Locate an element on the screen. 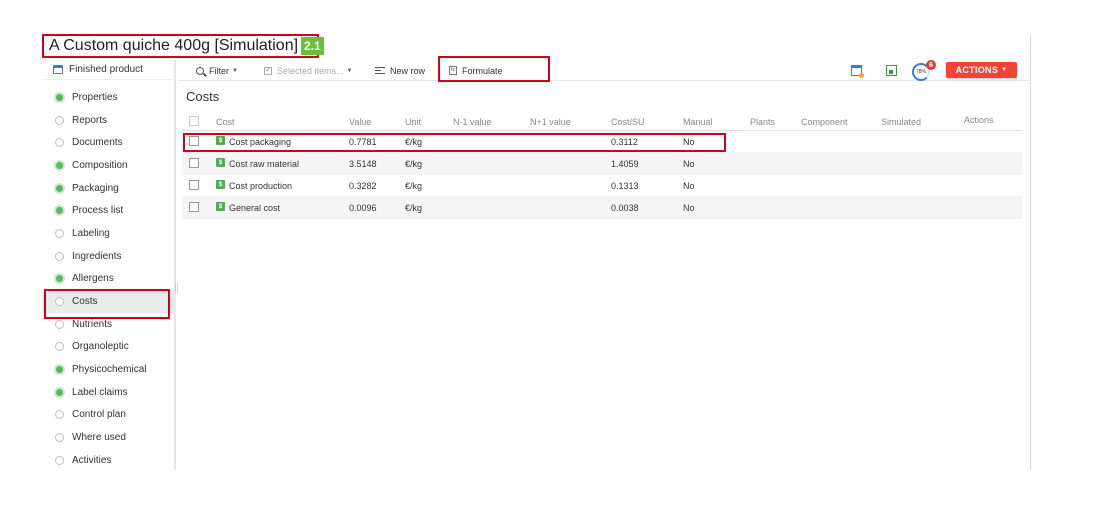 This screenshot has height=529, width=1111. sidebar-item-composition: Composition is located at coordinates (109, 165).